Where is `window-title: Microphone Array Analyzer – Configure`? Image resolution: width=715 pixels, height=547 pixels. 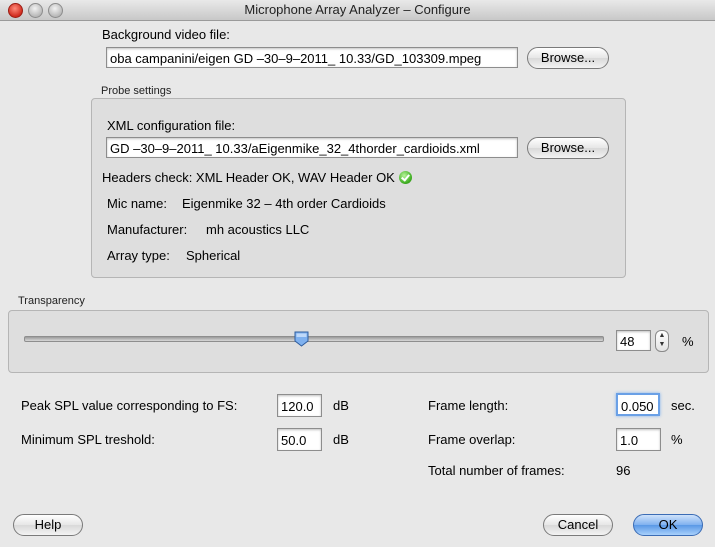
window-title: Microphone Array Analyzer – Configure is located at coordinates (357, 9).